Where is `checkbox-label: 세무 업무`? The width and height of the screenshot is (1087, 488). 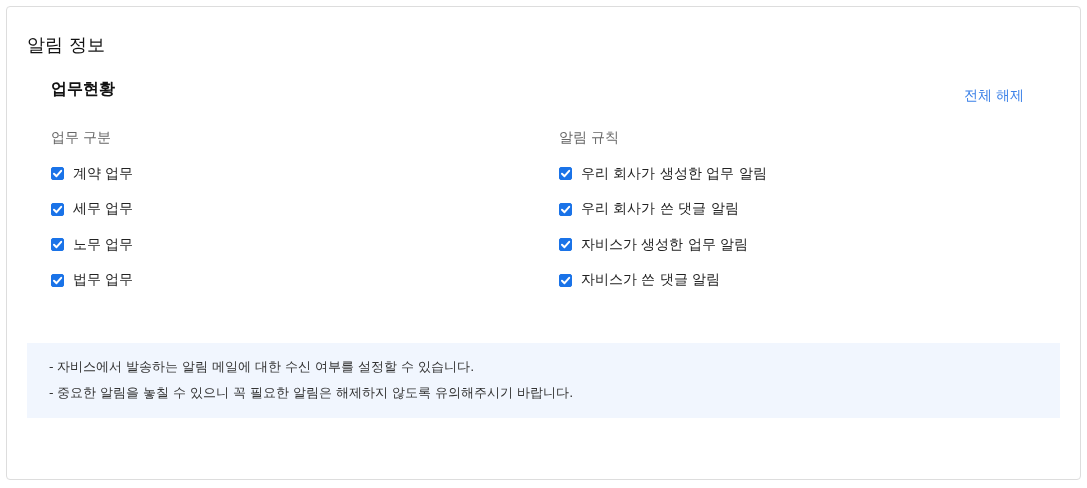
checkbox-label: 세무 업무 is located at coordinates (103, 209).